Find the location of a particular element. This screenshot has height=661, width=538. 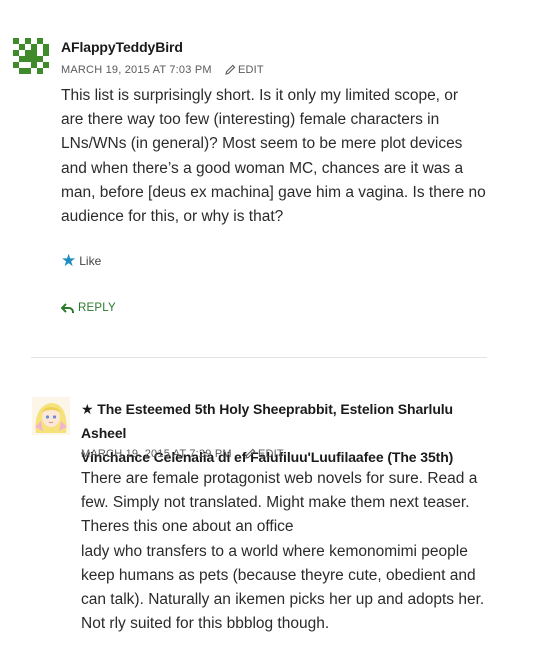

like-label: Like is located at coordinates (90, 260).